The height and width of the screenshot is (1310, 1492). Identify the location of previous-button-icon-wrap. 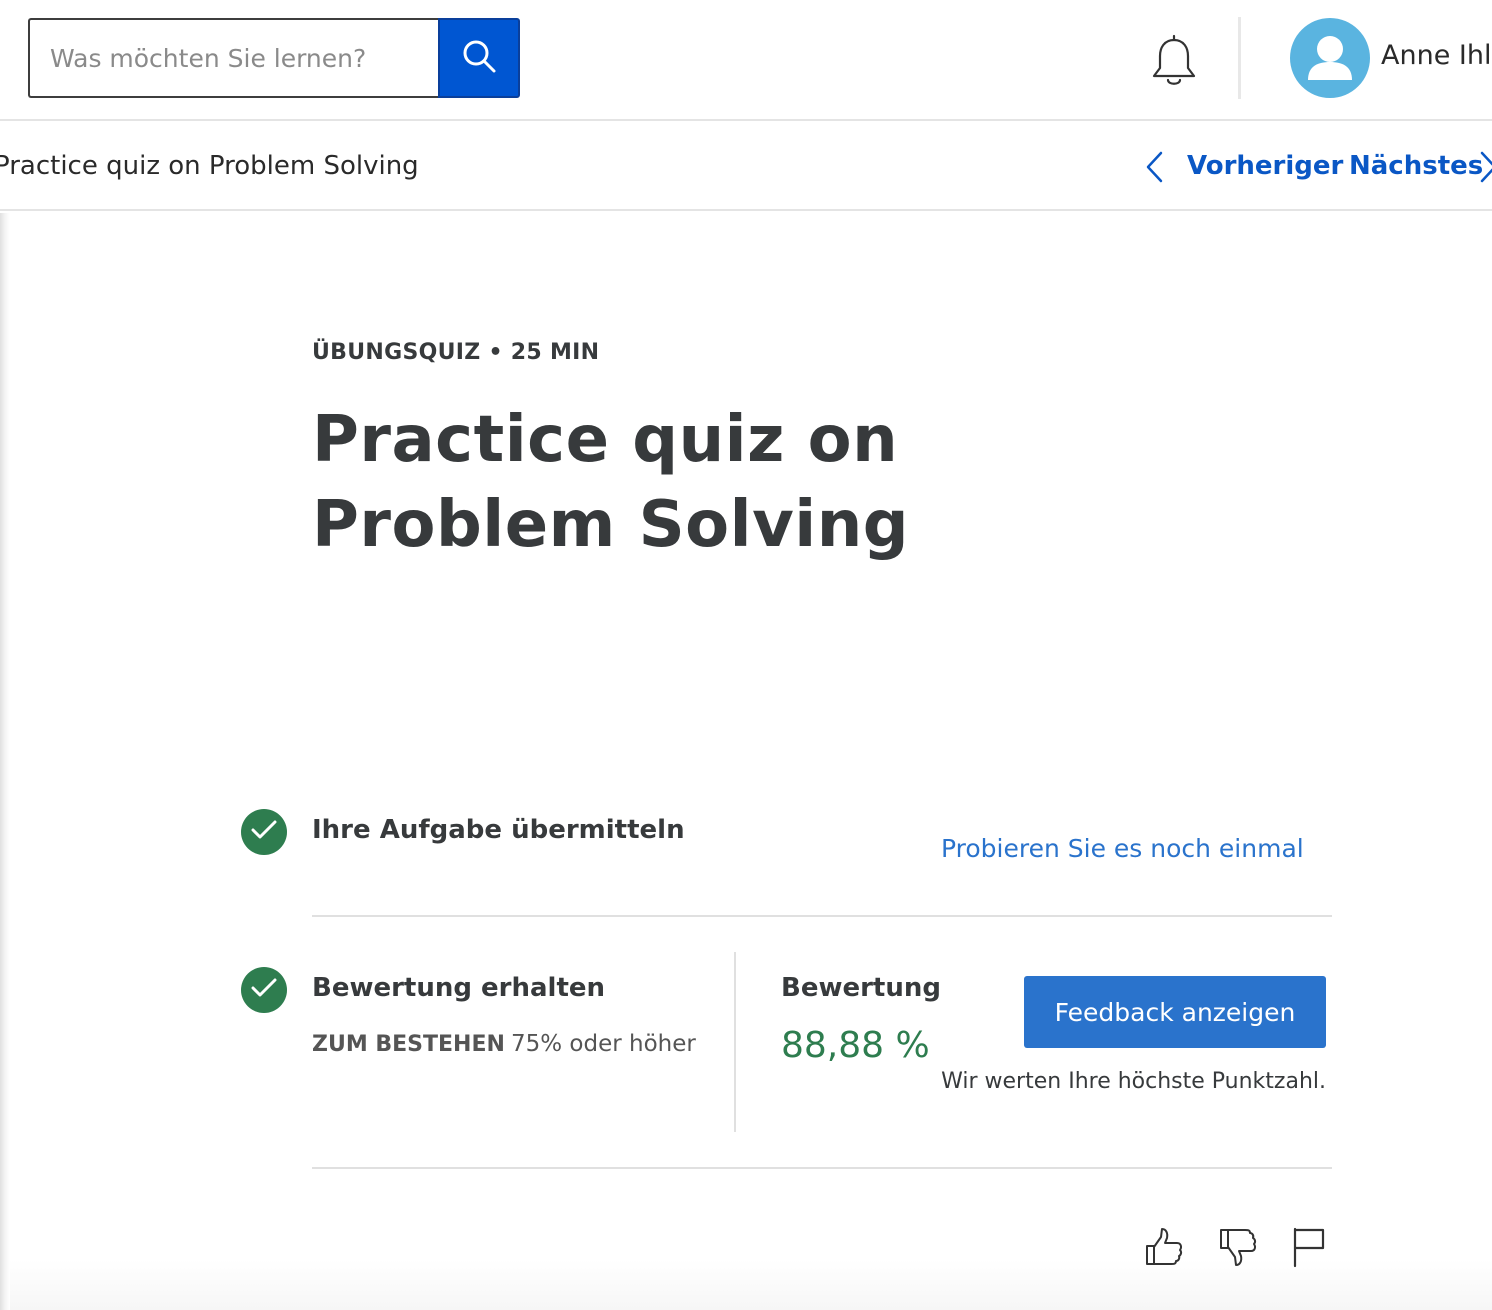
(1155, 167).